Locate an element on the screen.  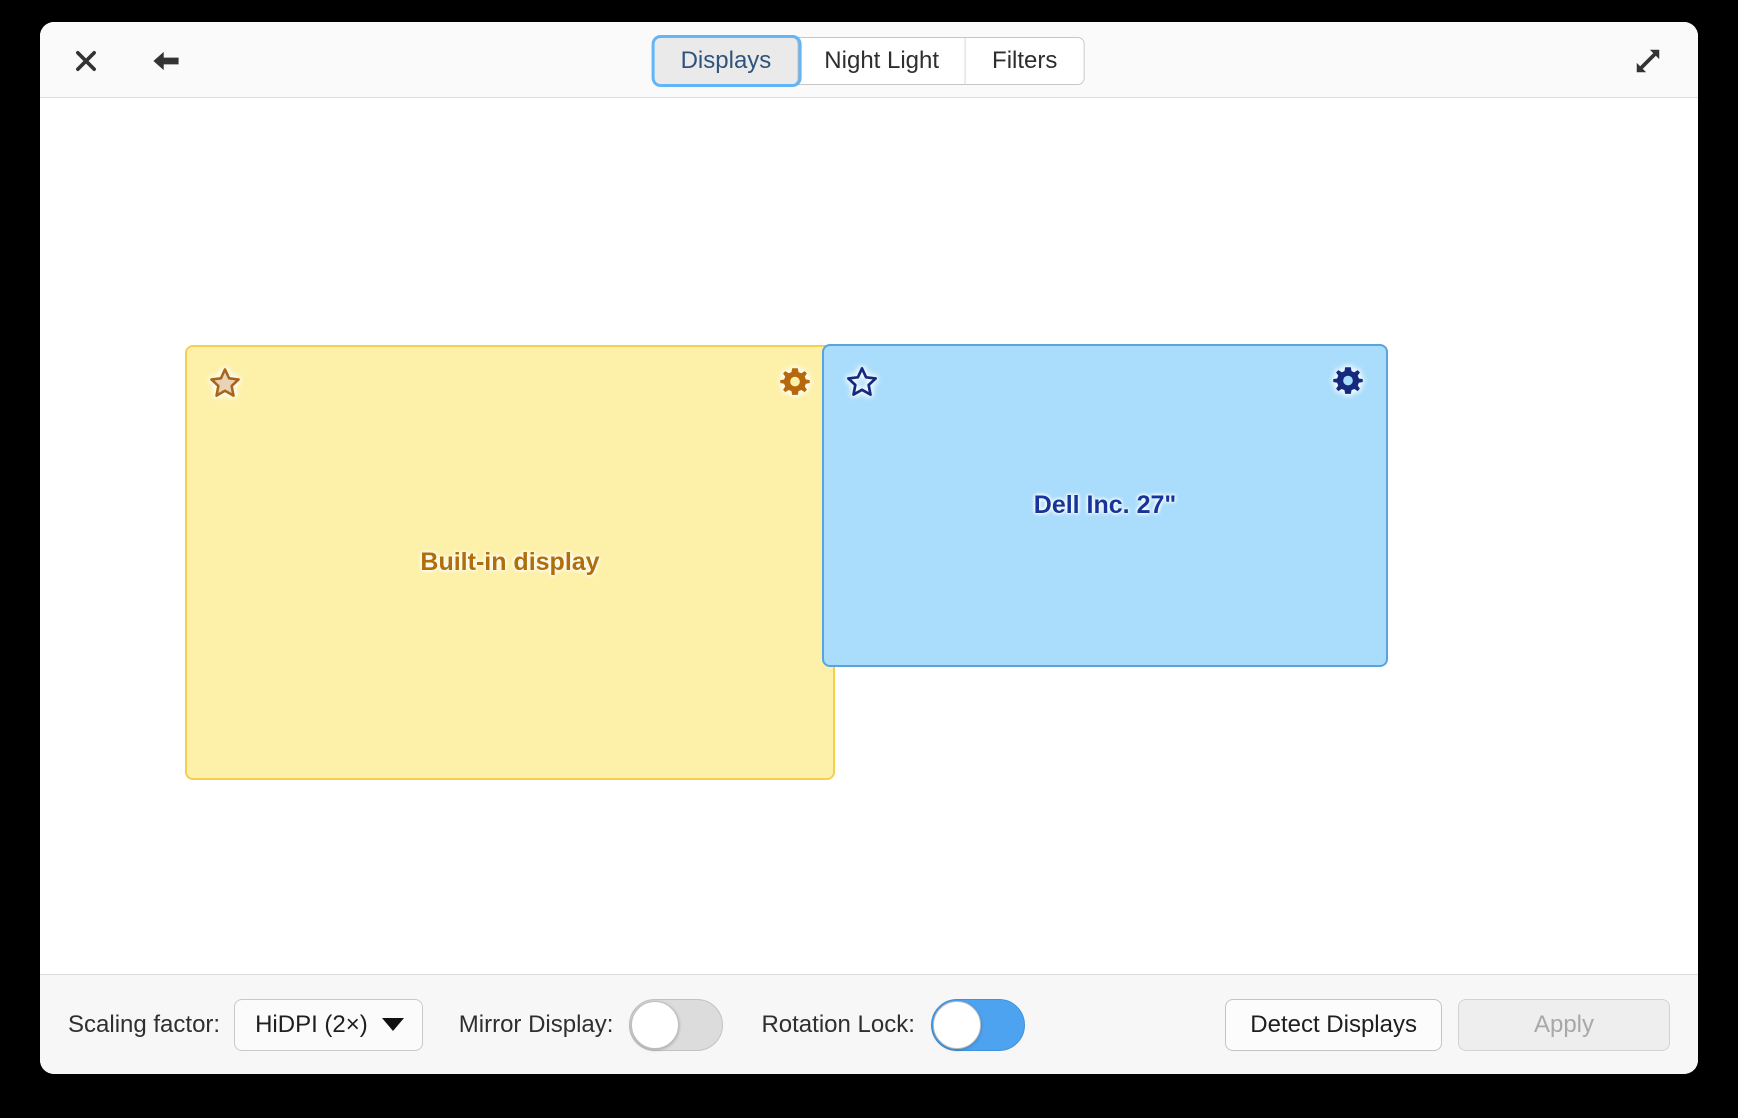
close-button is located at coordinates (86, 61).